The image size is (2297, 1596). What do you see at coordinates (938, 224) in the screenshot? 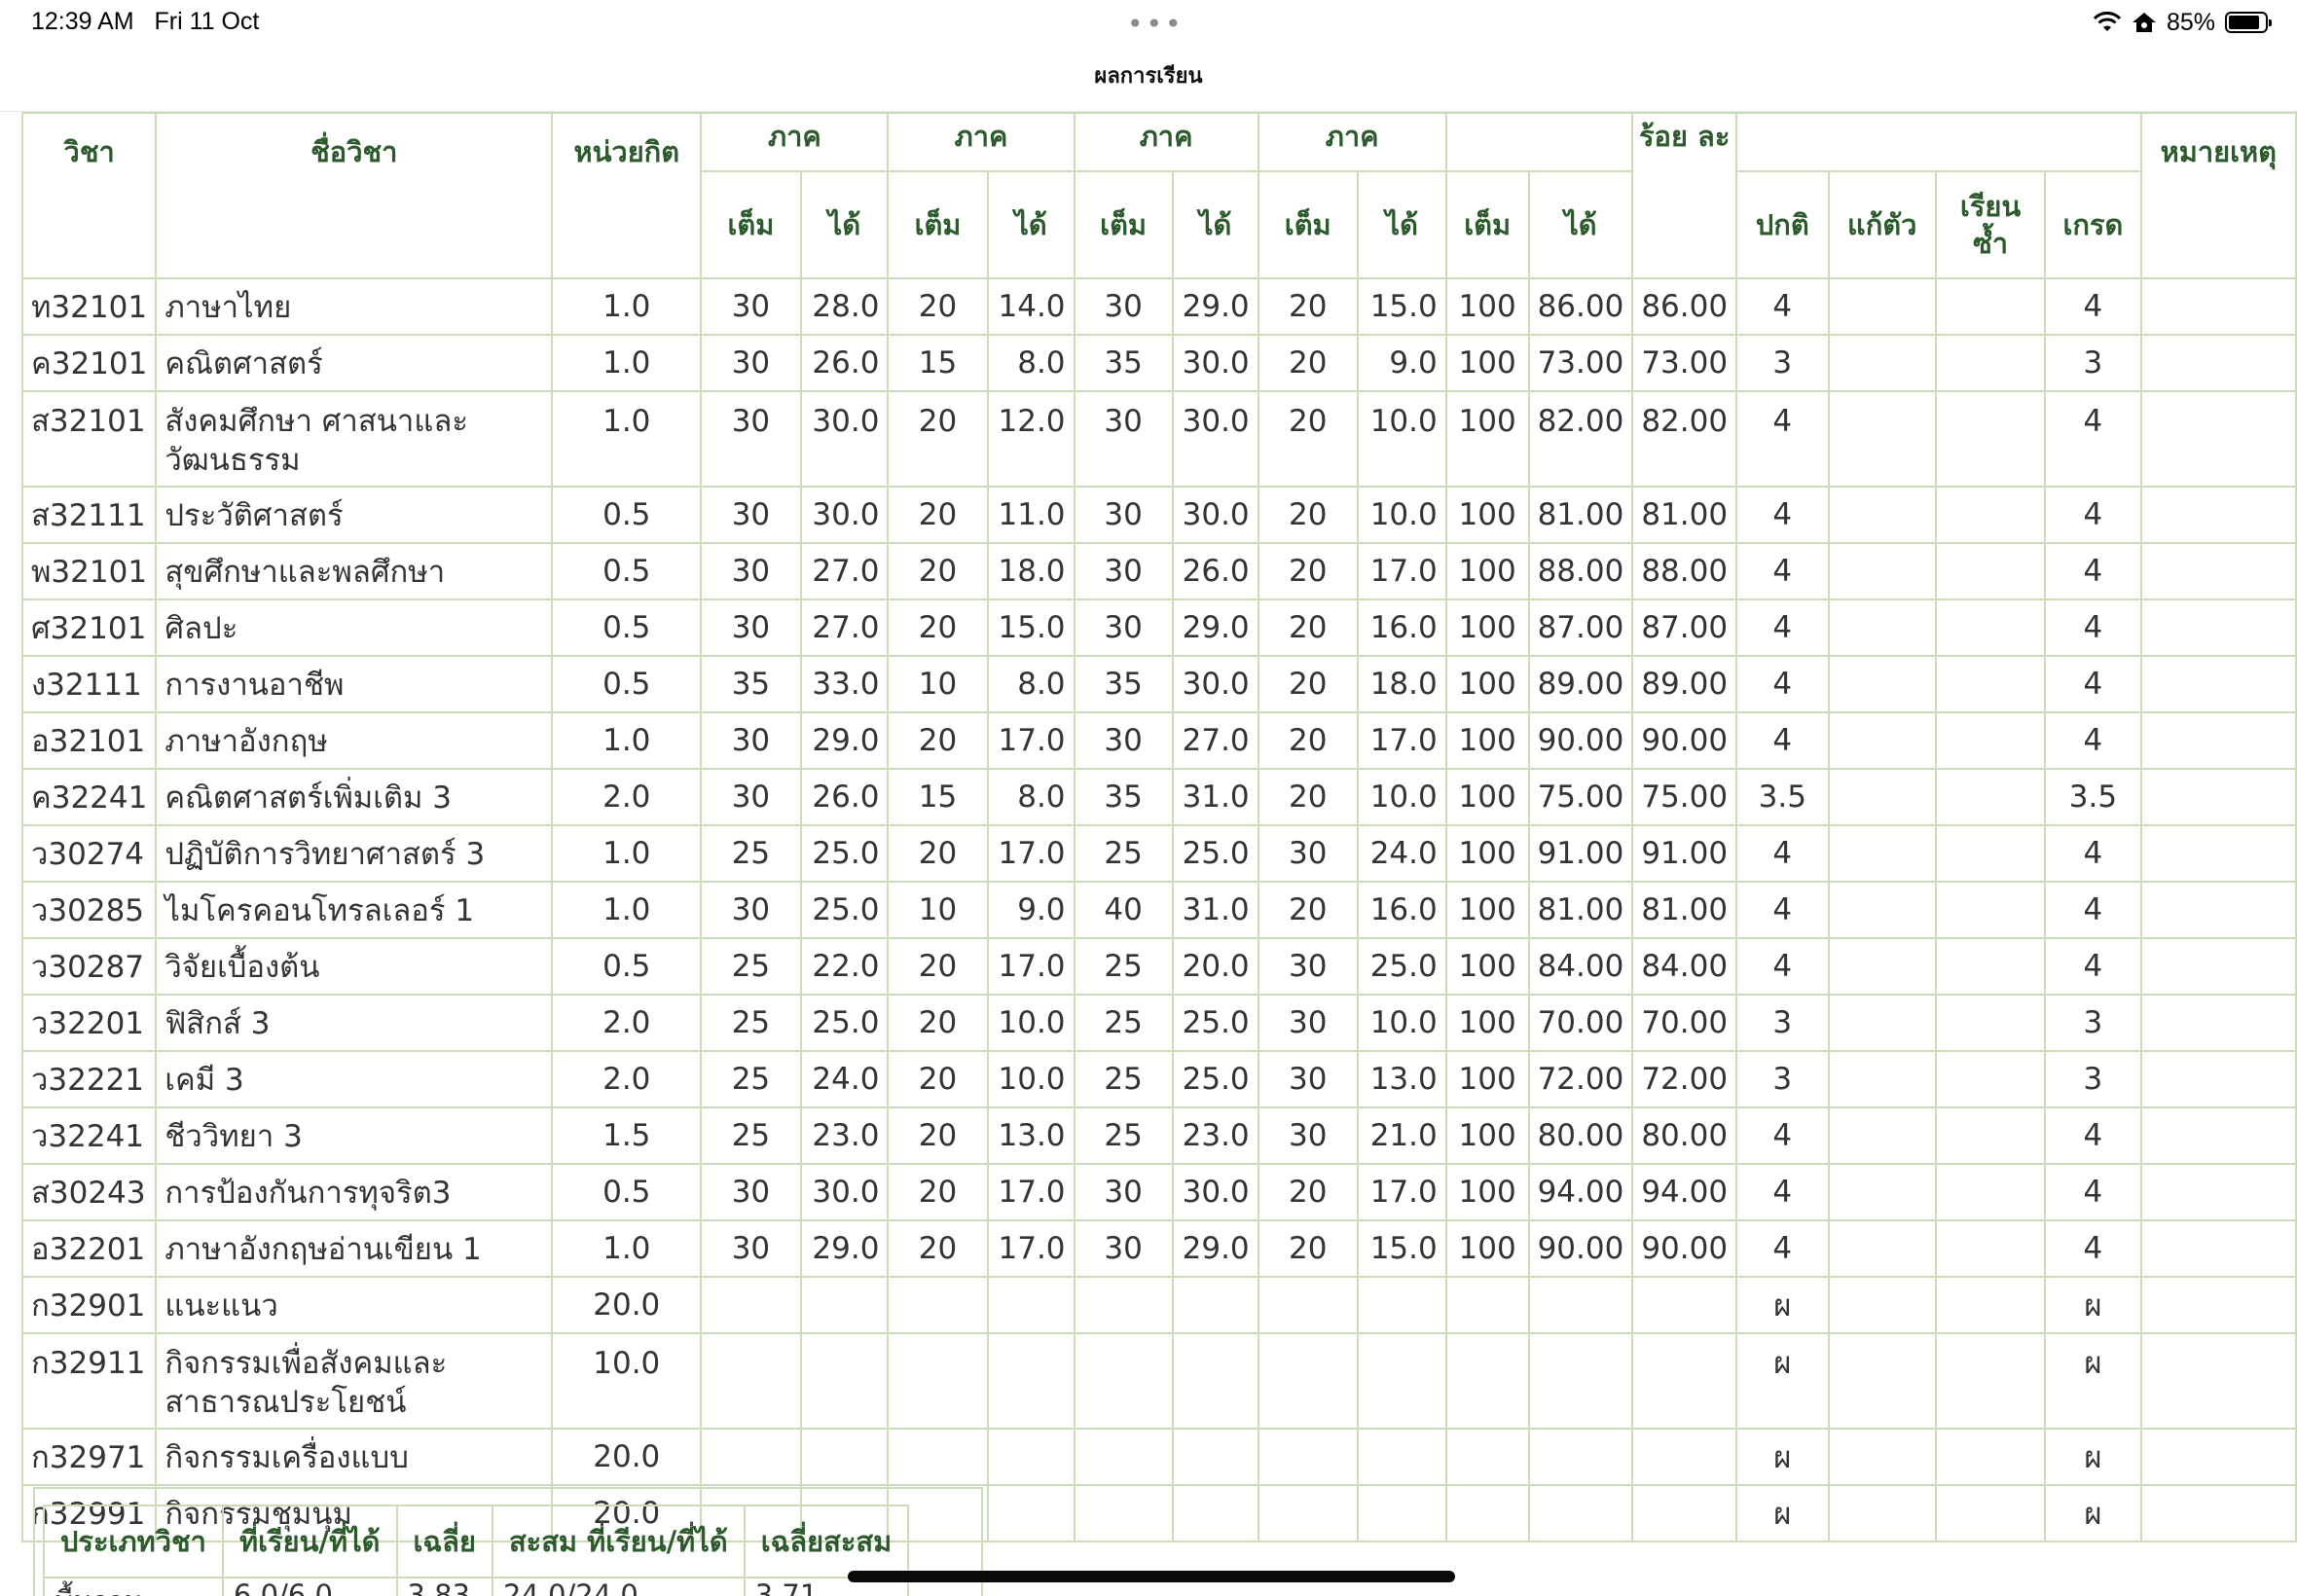
I see `col-header-full: เต็ม` at bounding box center [938, 224].